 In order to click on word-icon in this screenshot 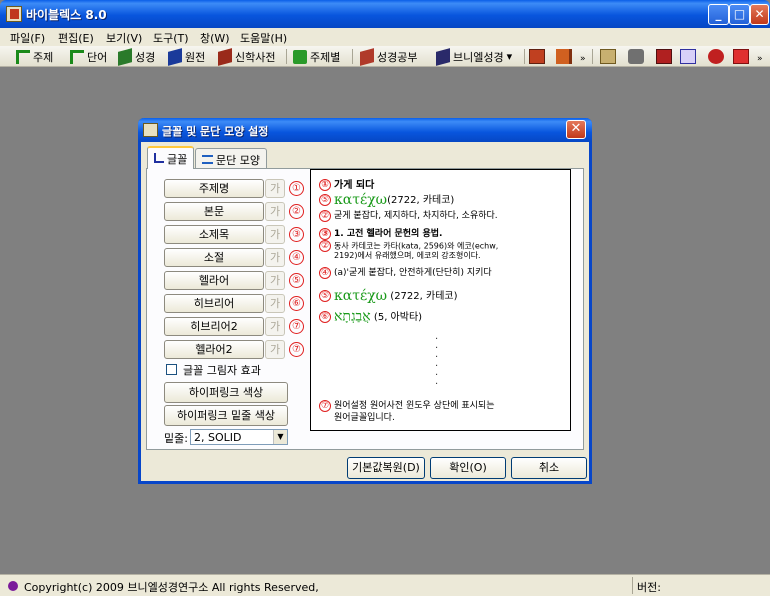, I will do `click(77, 56)`.